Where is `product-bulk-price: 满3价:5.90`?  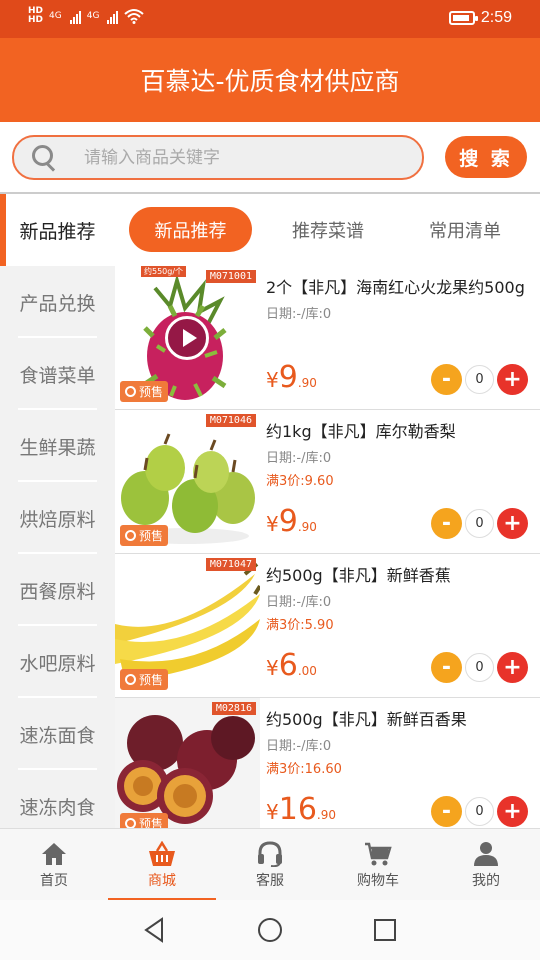 product-bulk-price: 满3价:5.90 is located at coordinates (300, 625).